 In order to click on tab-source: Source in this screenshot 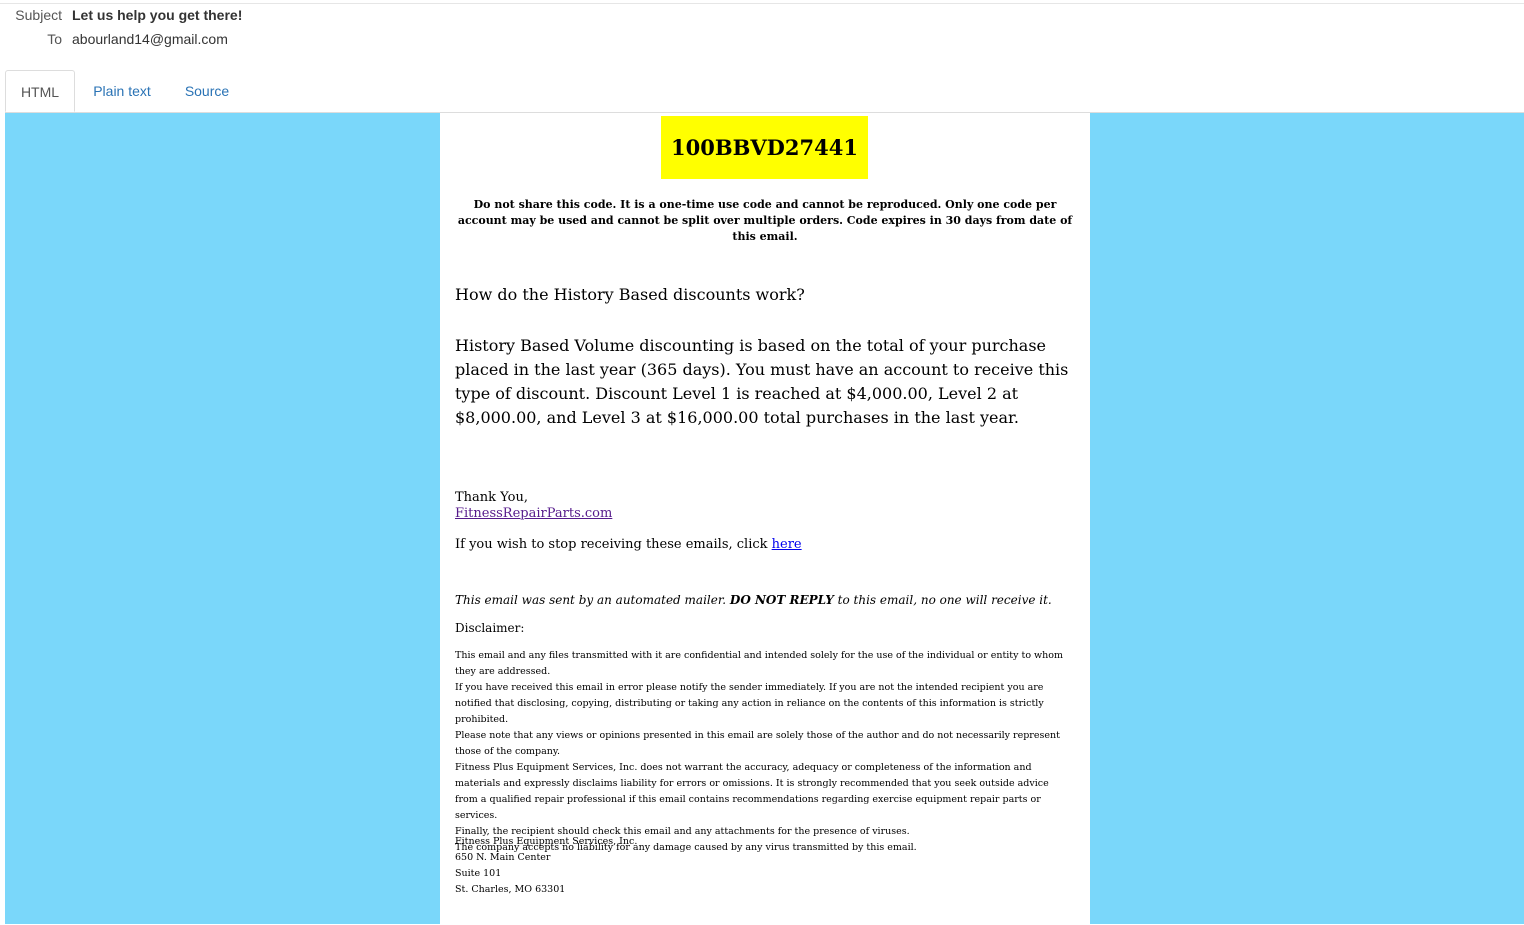, I will do `click(207, 91)`.